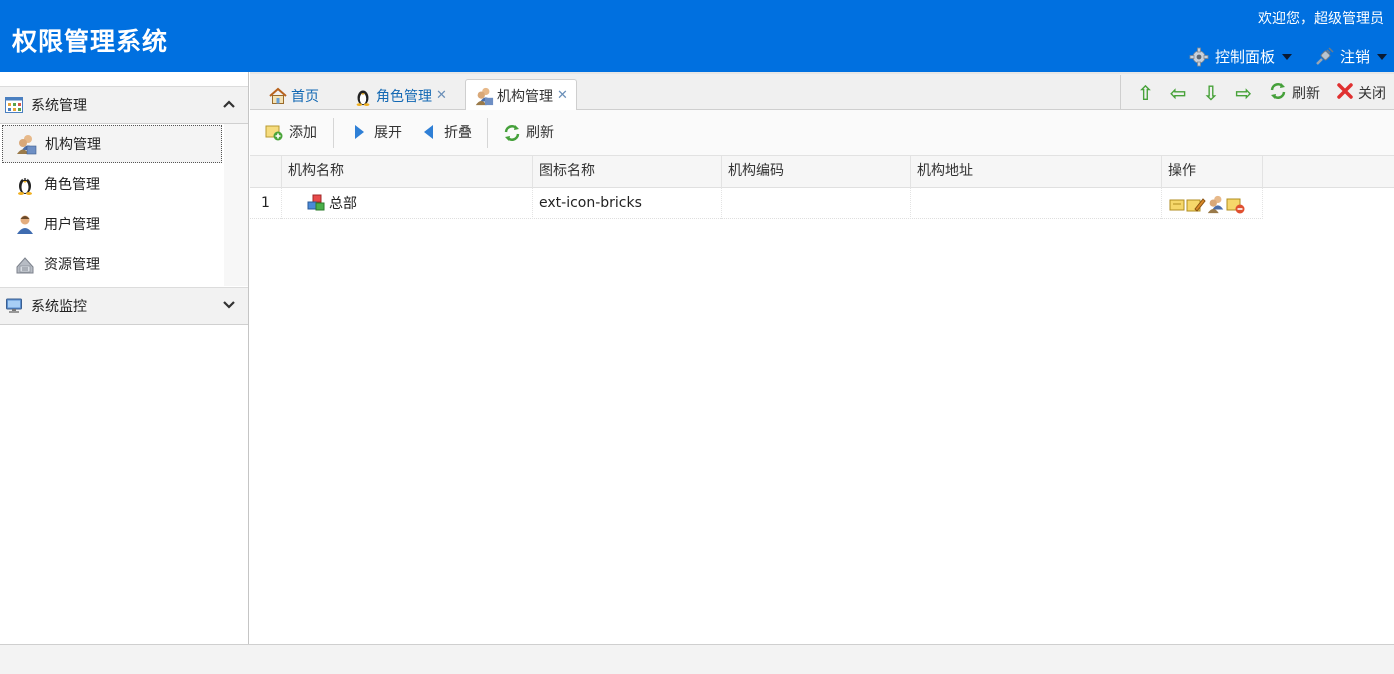 The image size is (1394, 674). I want to click on table-row: 1 总部 ext-icon-bricks, so click(756, 203).